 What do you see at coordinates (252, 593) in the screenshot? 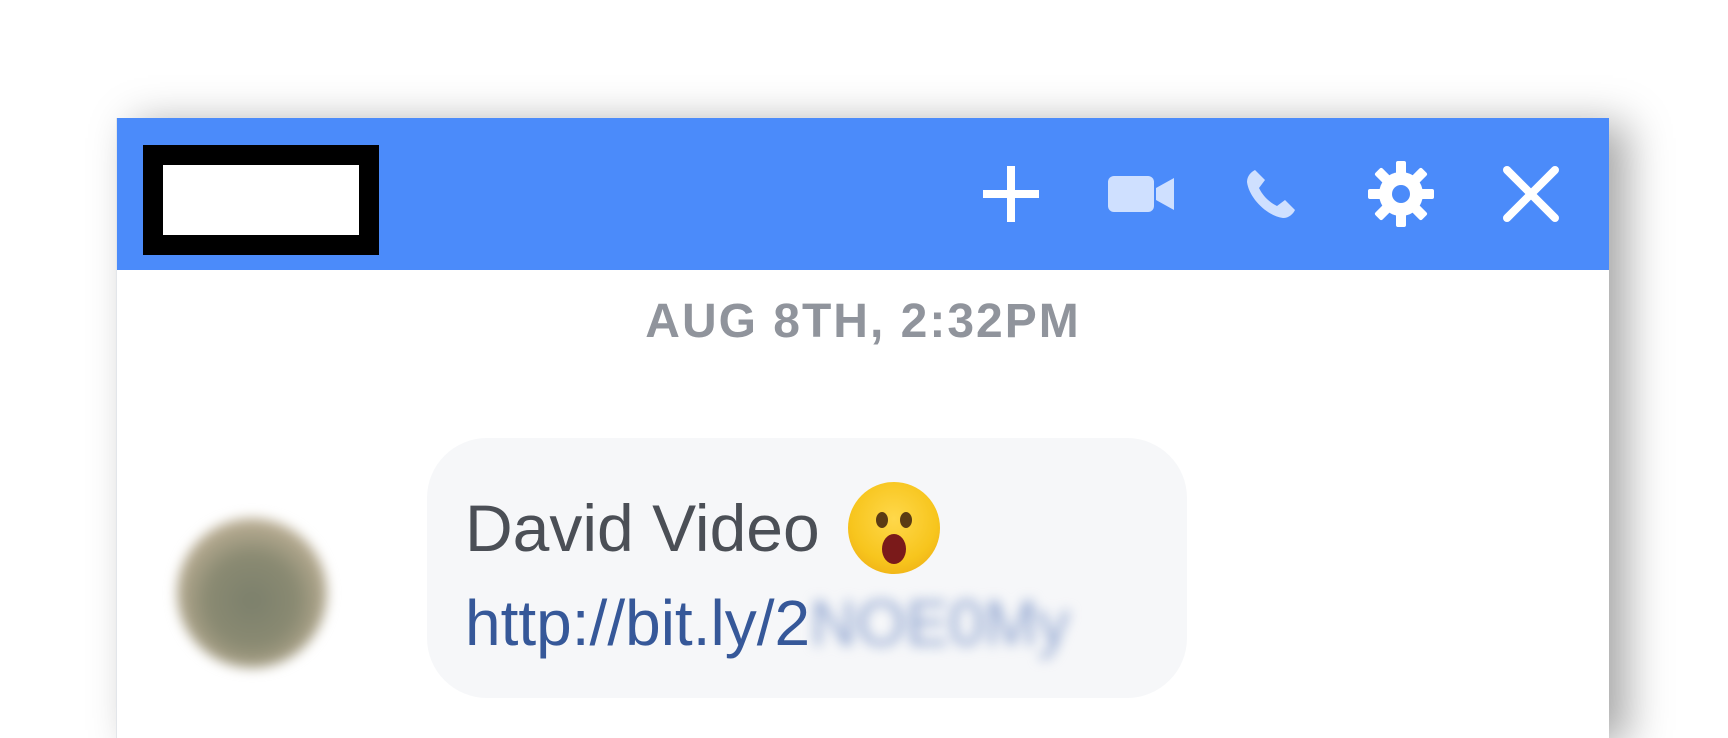
I see `avatar` at bounding box center [252, 593].